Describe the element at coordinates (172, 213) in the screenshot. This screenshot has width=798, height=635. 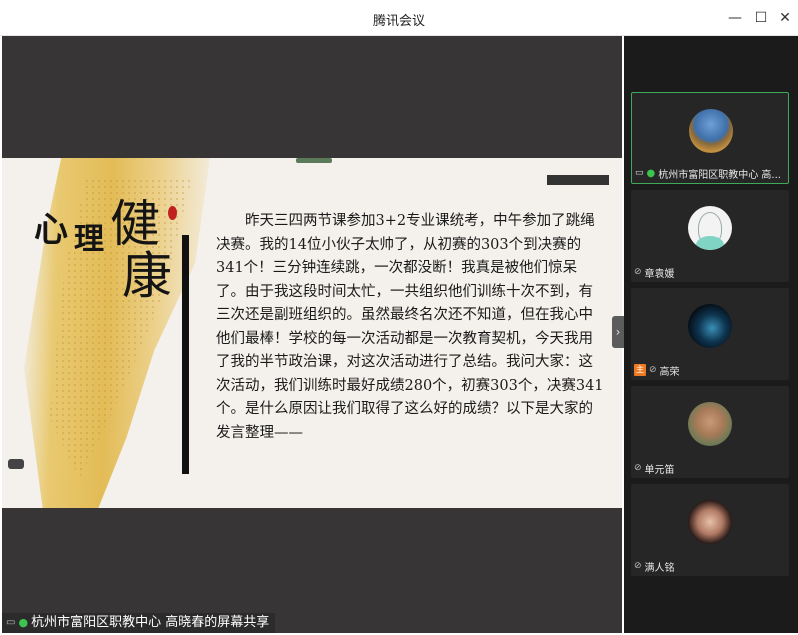
I see `red-seal-decoration` at that location.